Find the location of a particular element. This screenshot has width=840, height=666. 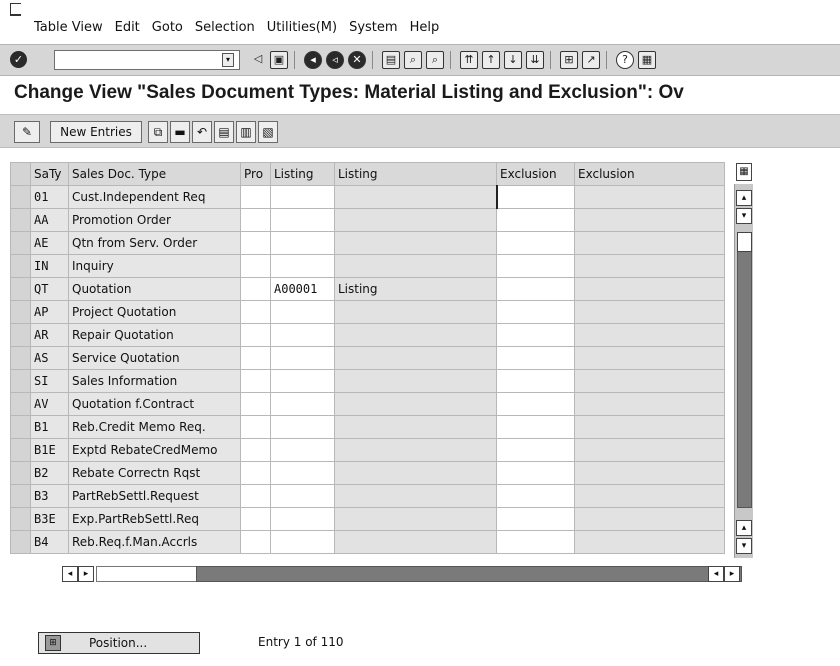

menu-goto: Goto is located at coordinates (167, 27).